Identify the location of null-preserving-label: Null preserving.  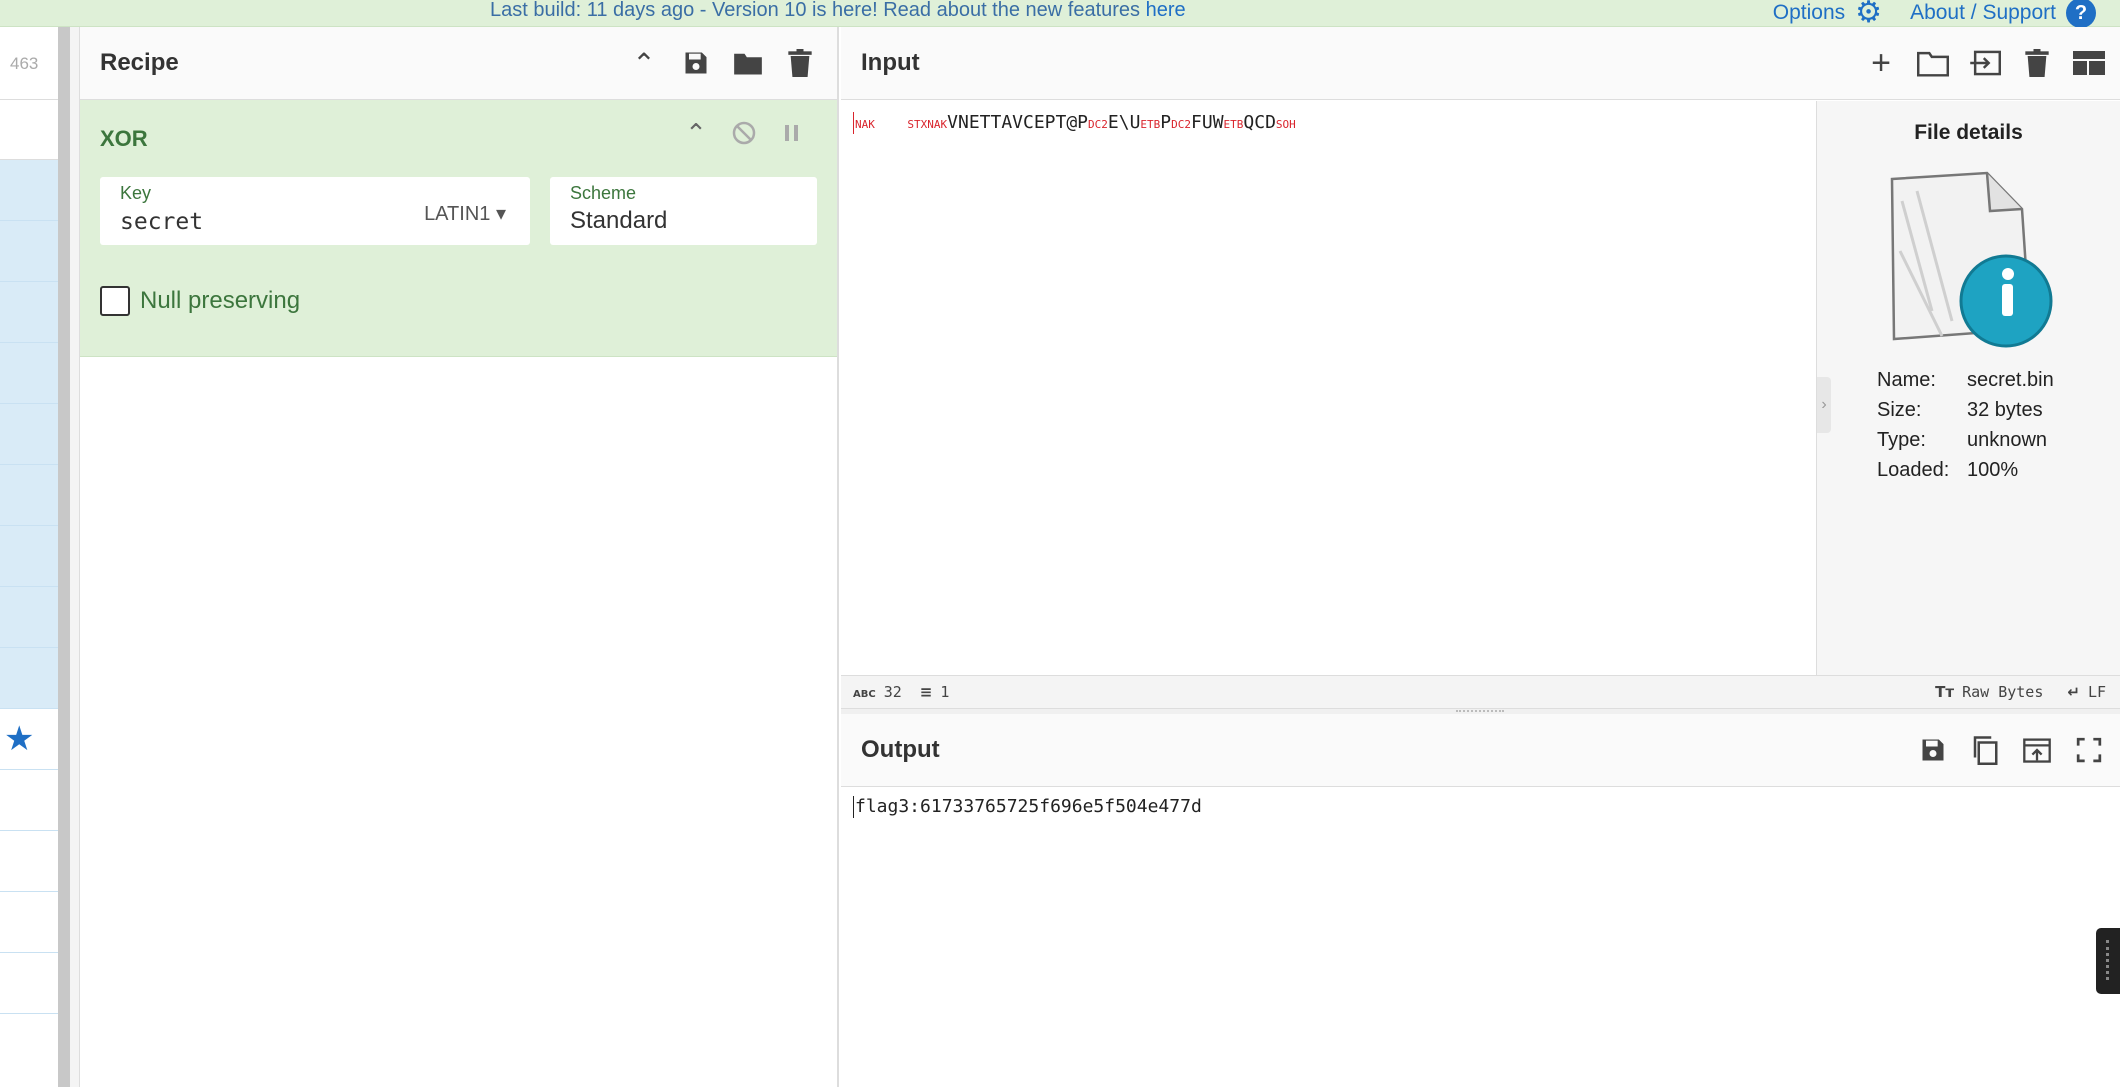
(220, 300).